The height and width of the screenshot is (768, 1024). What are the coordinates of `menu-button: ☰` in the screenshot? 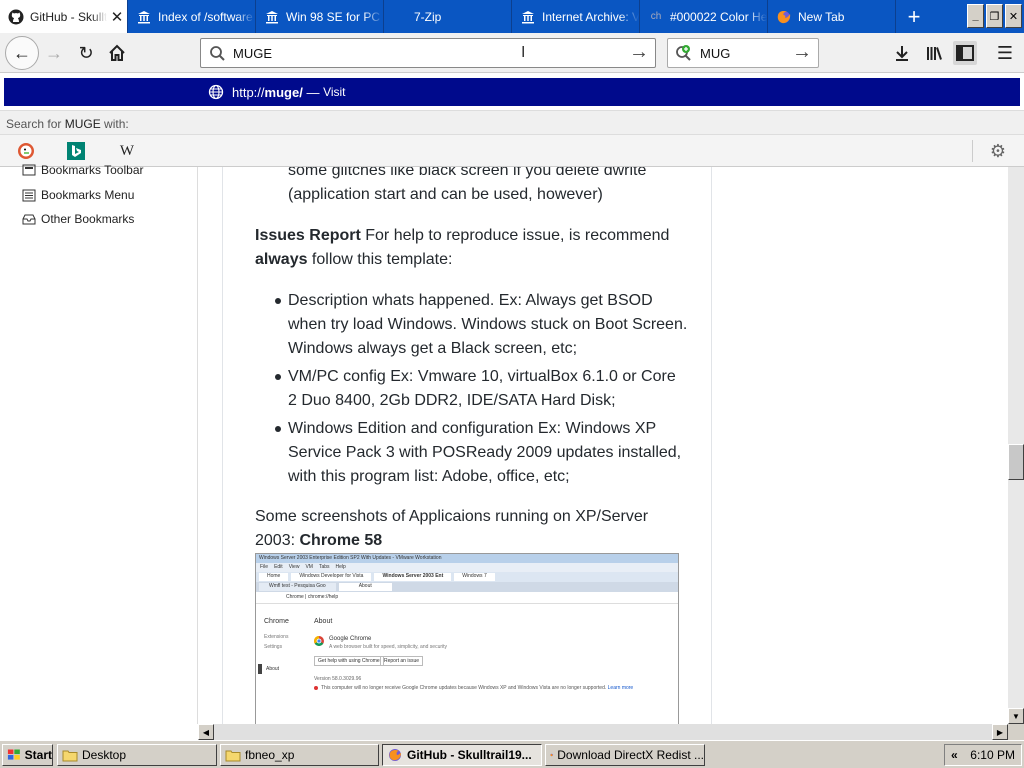 It's located at (1005, 53).